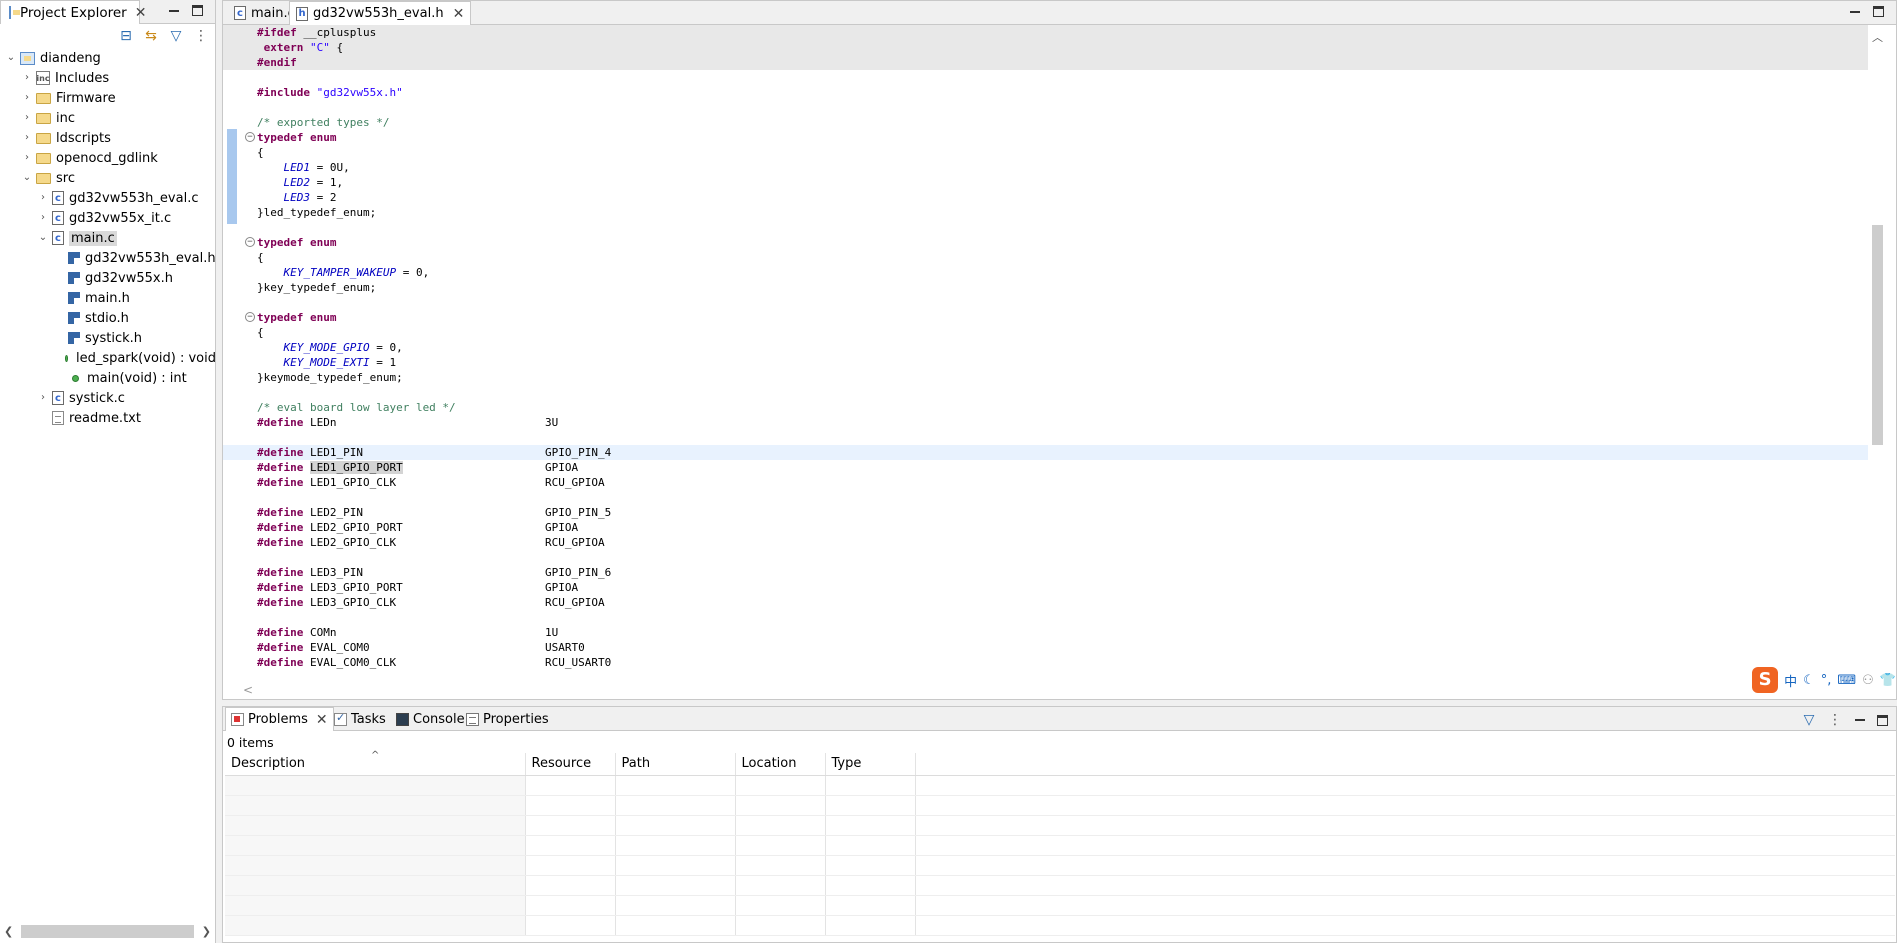  Describe the element at coordinates (108, 98) in the screenshot. I see `tree-item: › Firmware` at that location.